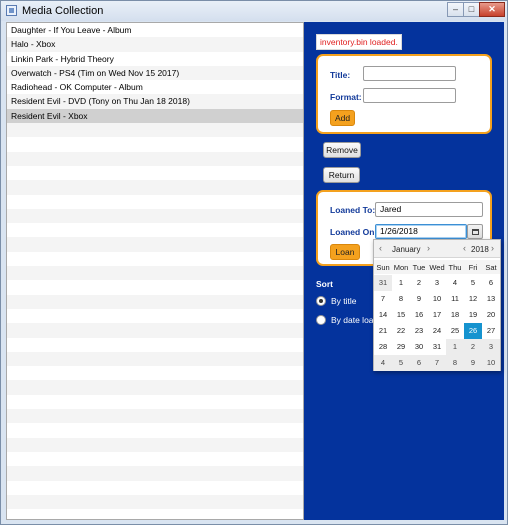 This screenshot has width=508, height=525. Describe the element at coordinates (437, 347) in the screenshot. I see `calendar-day: 31` at that location.